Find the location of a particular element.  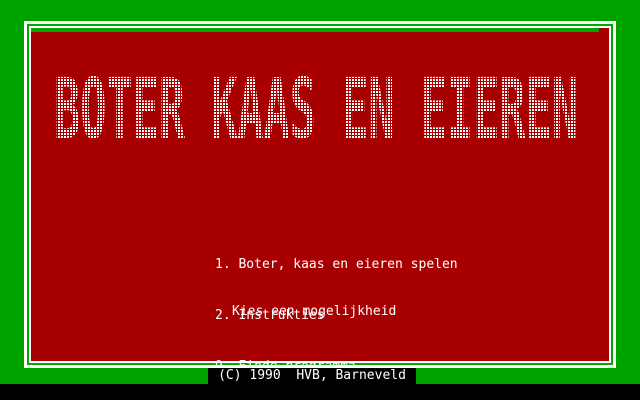

menu-item-play: 1. Boter, kaas en eieren spelen is located at coordinates (336, 264).